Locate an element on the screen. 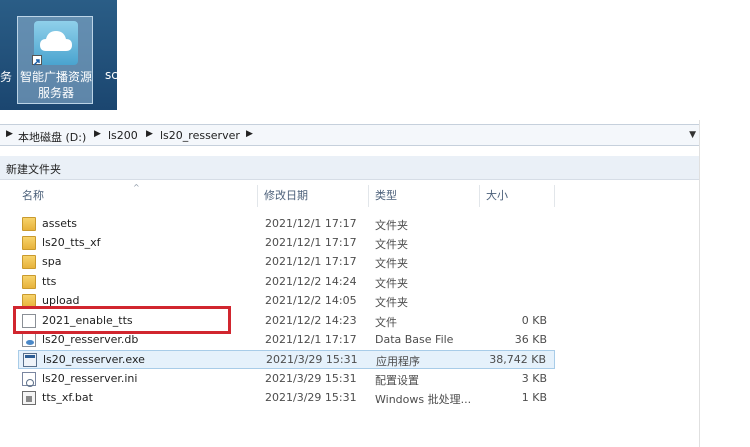 This screenshot has height=447, width=750. file-type: 应用程序 is located at coordinates (398, 361).